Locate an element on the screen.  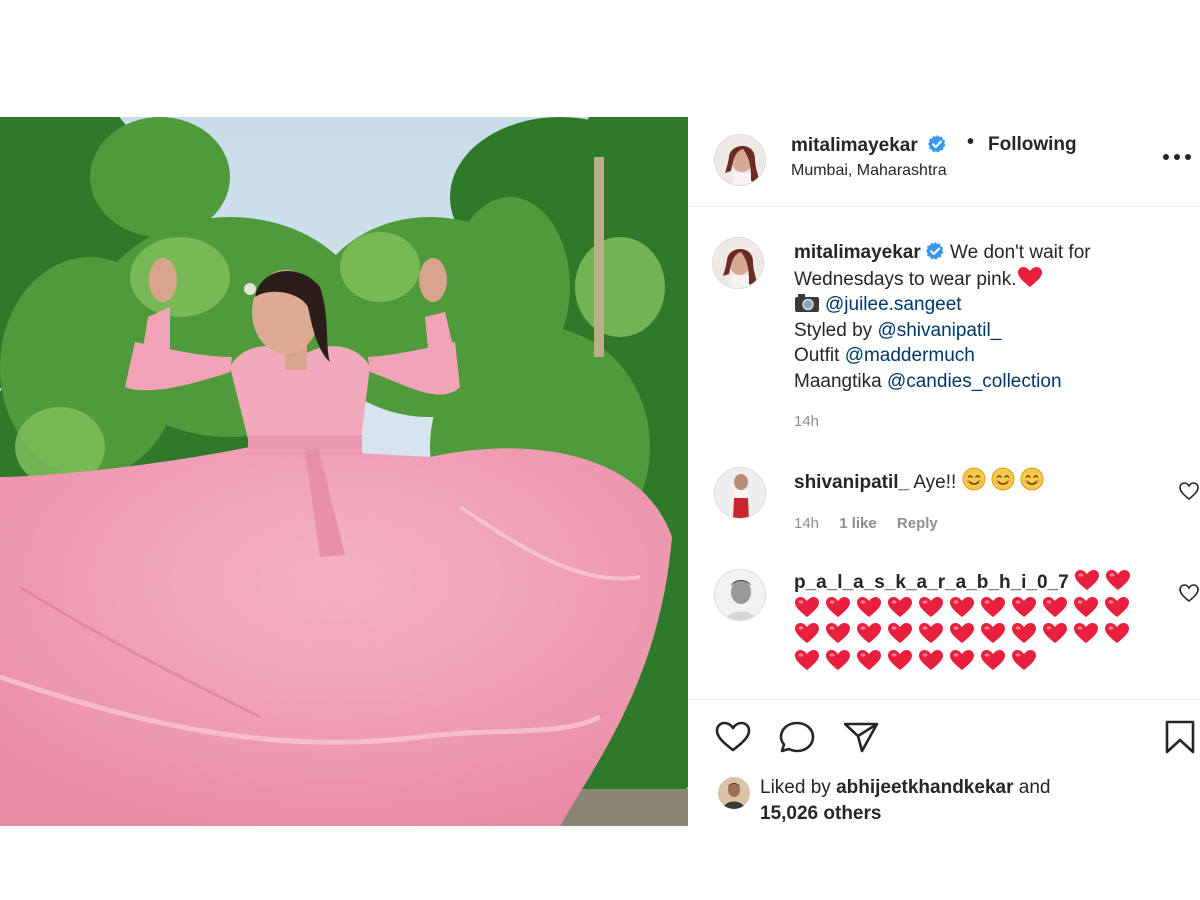
heart-icon is located at coordinates (733, 737).